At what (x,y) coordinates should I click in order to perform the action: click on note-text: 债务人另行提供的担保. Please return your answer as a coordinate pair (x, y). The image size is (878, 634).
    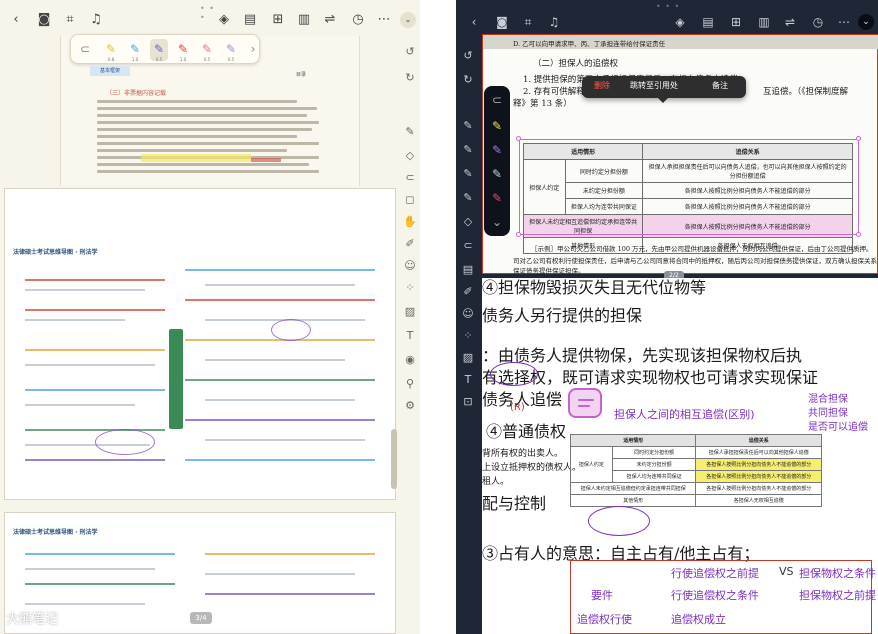
    Looking at the image, I should click on (562, 315).